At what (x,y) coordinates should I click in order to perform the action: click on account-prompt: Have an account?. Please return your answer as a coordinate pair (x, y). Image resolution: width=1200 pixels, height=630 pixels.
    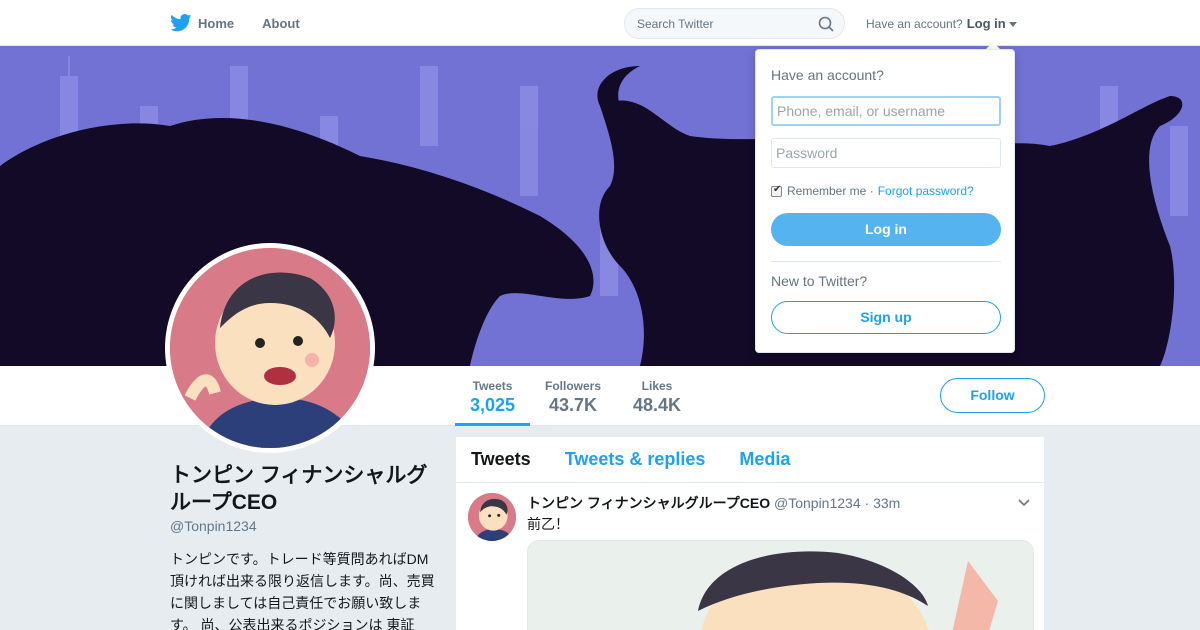
    Looking at the image, I should click on (914, 23).